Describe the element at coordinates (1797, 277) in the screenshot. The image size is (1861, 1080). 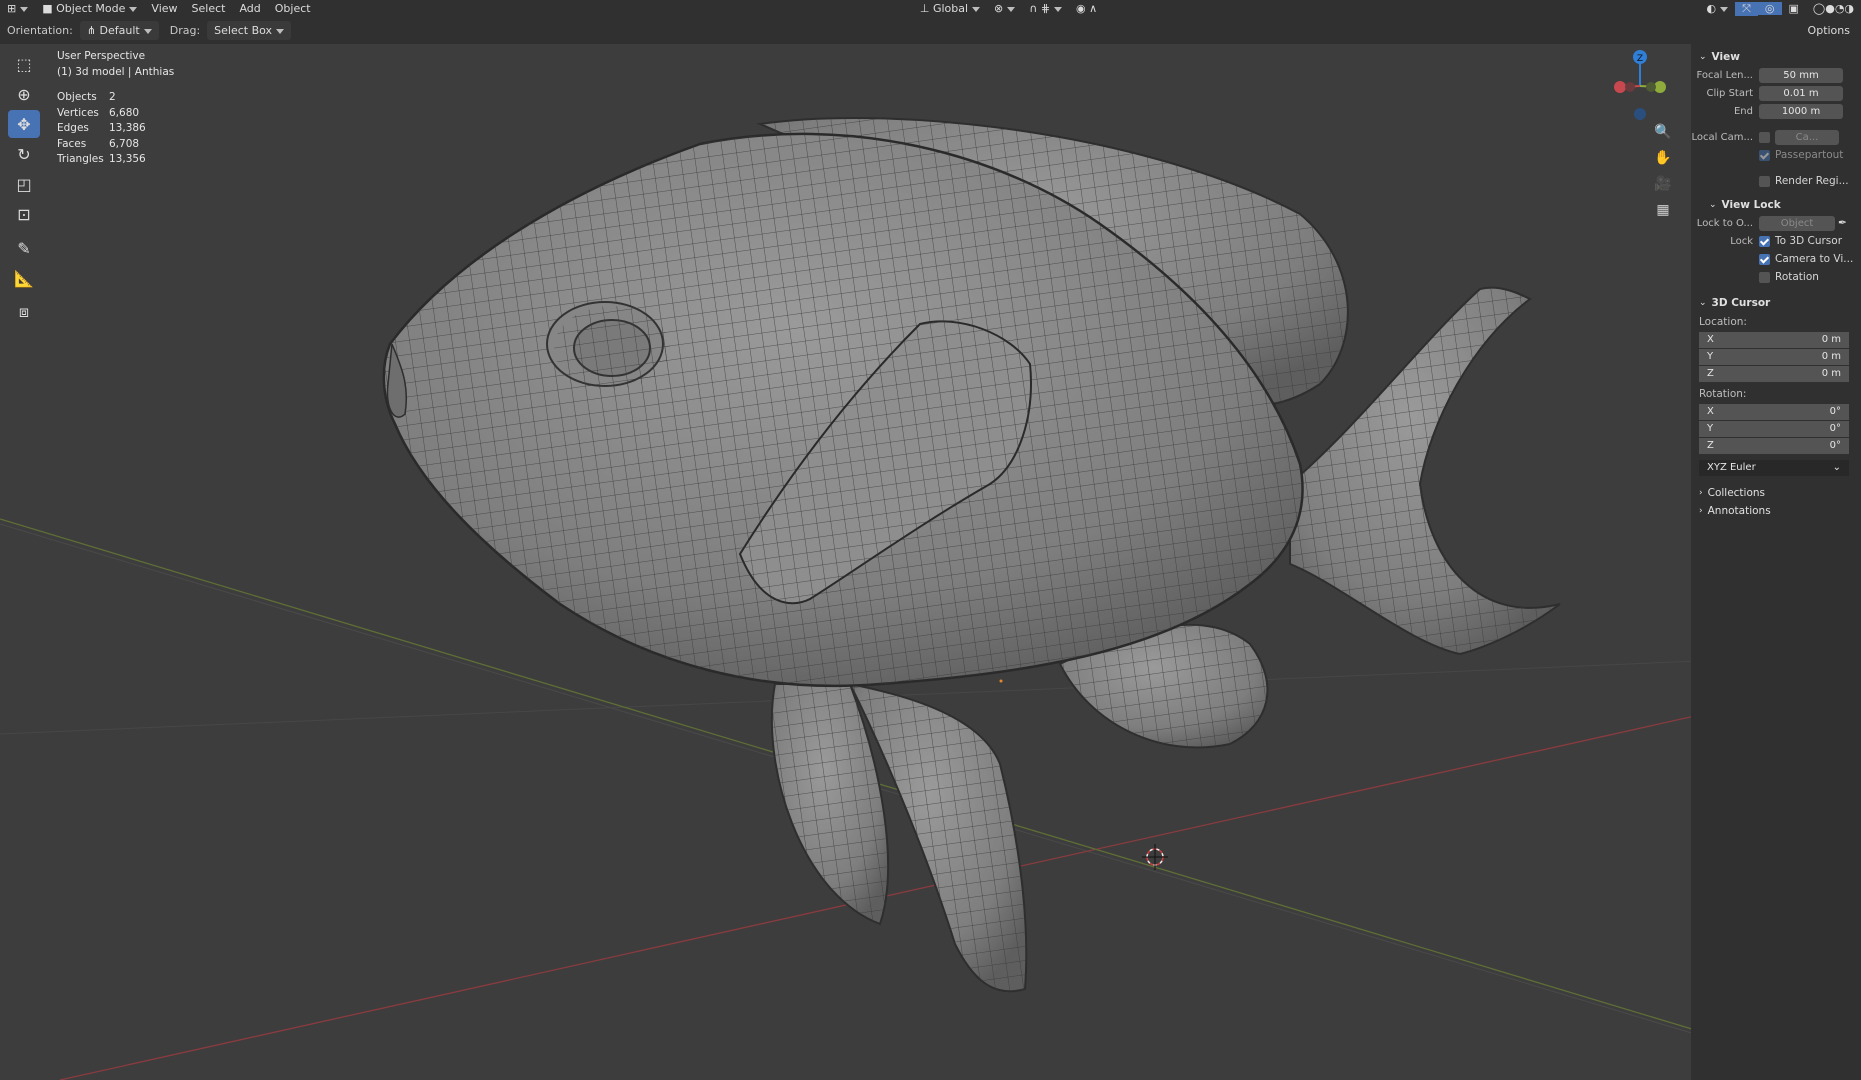
I see `lock-rotation-label: Rotation` at that location.